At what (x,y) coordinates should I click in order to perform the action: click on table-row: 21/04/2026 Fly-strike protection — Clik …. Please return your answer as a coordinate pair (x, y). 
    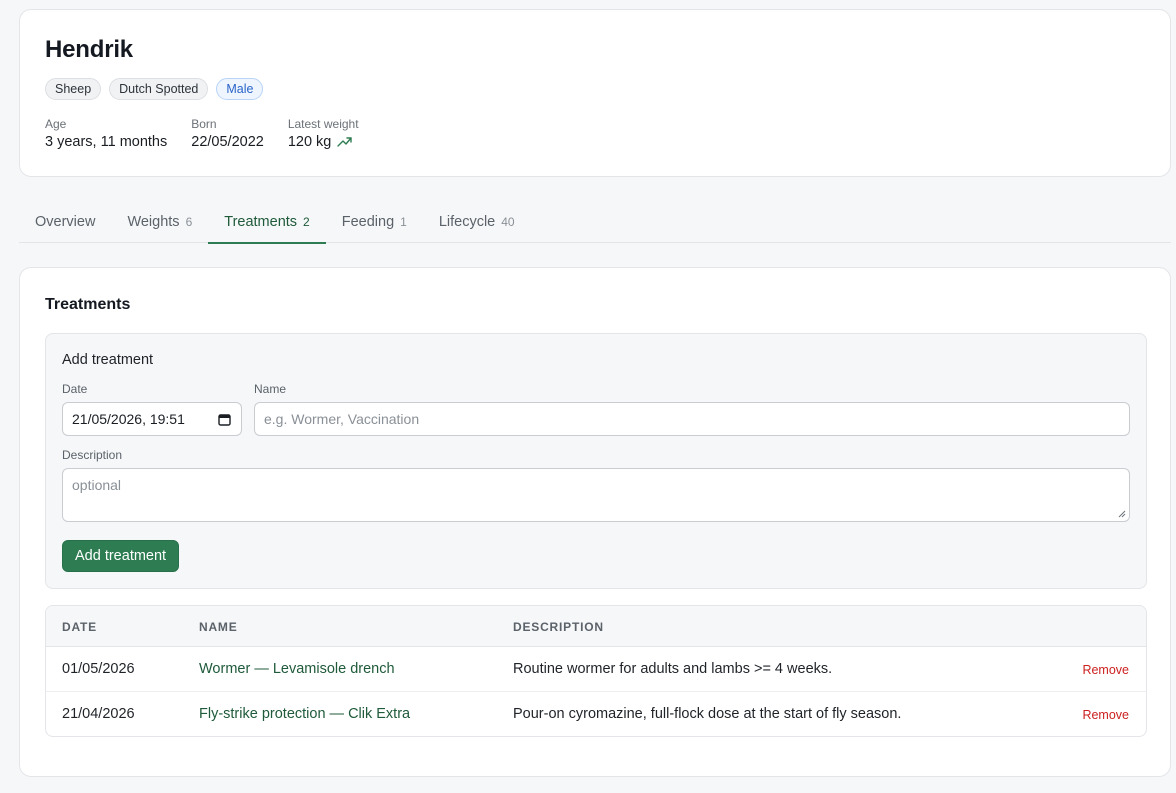
    Looking at the image, I should click on (596, 714).